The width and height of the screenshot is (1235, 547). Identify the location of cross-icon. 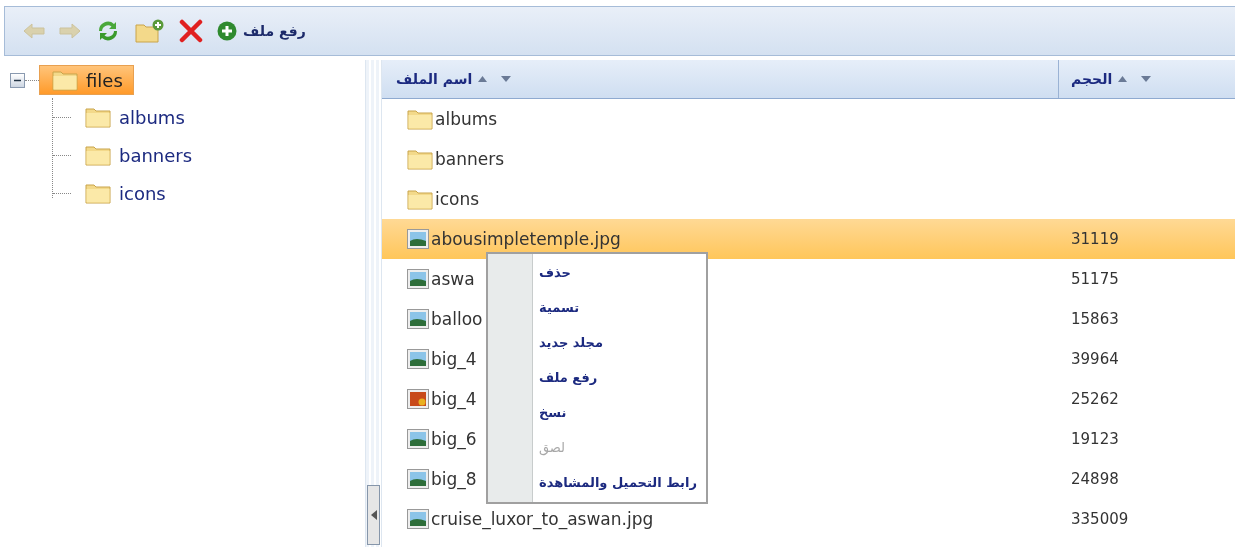
(191, 31).